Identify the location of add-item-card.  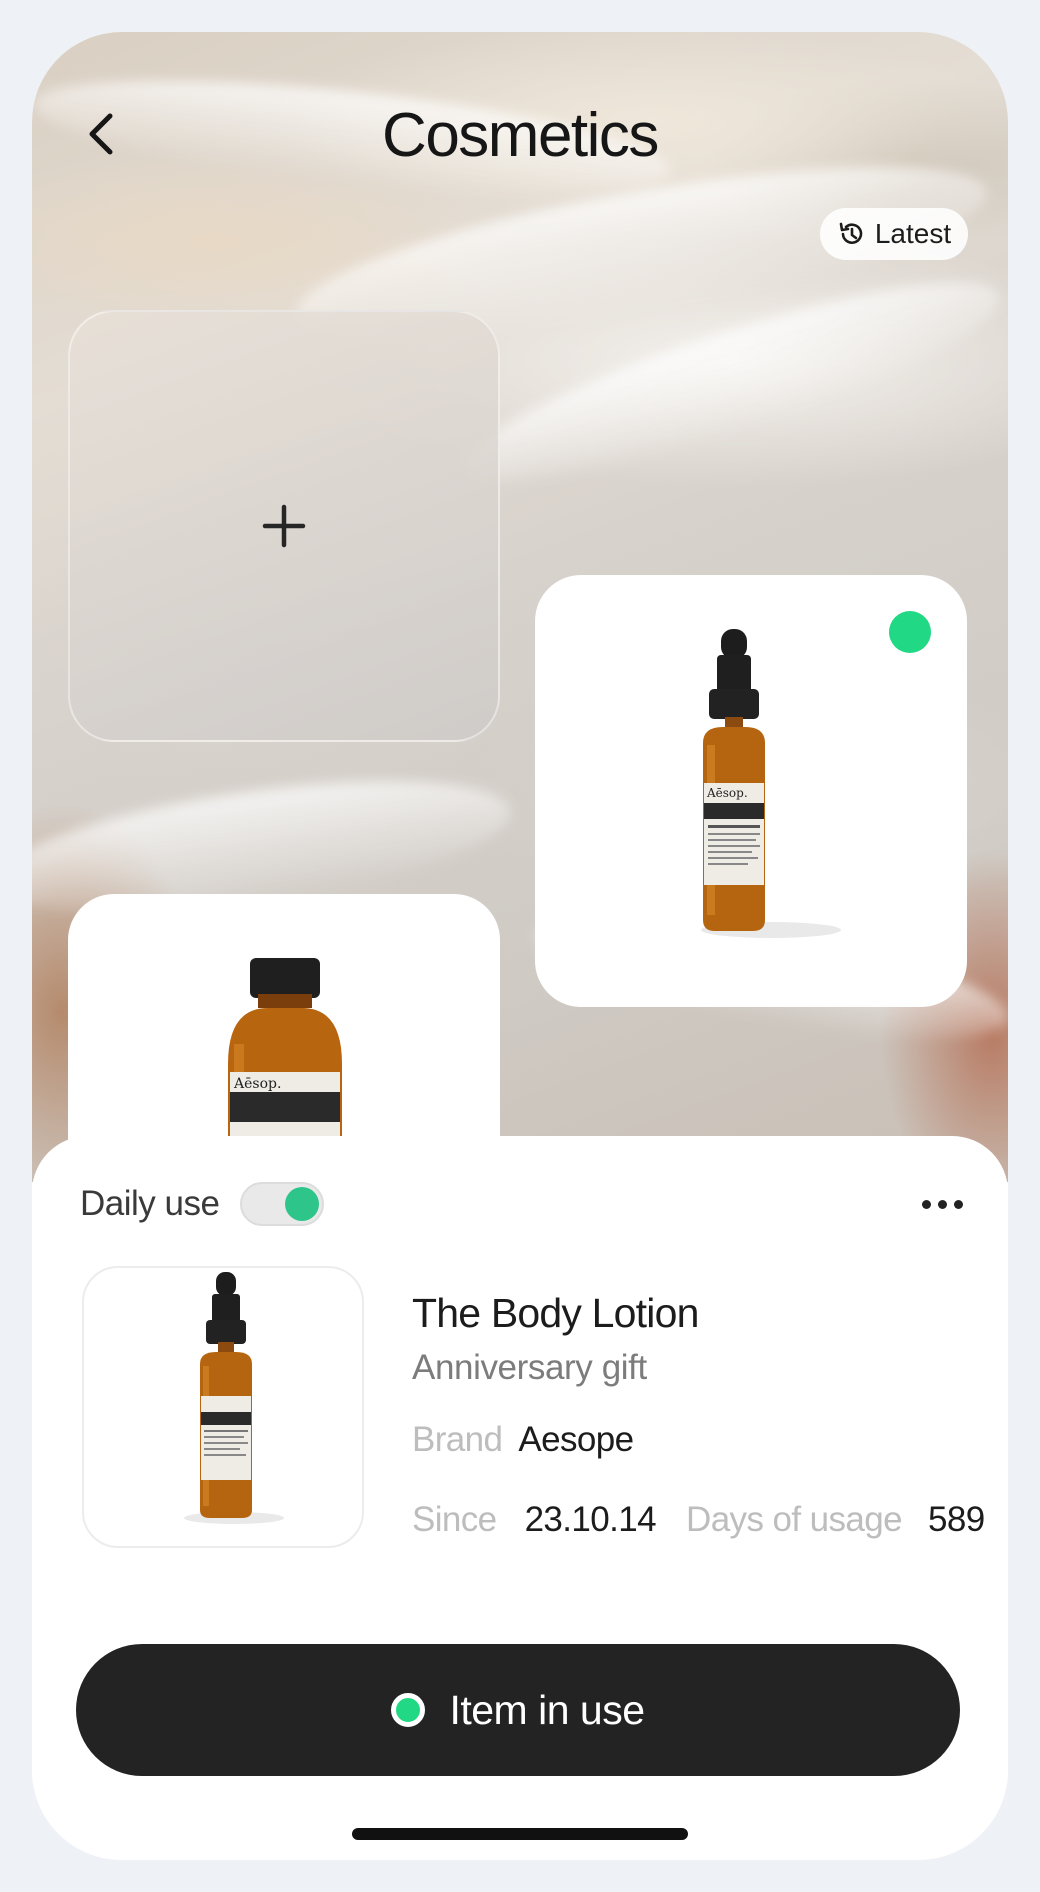
(284, 526).